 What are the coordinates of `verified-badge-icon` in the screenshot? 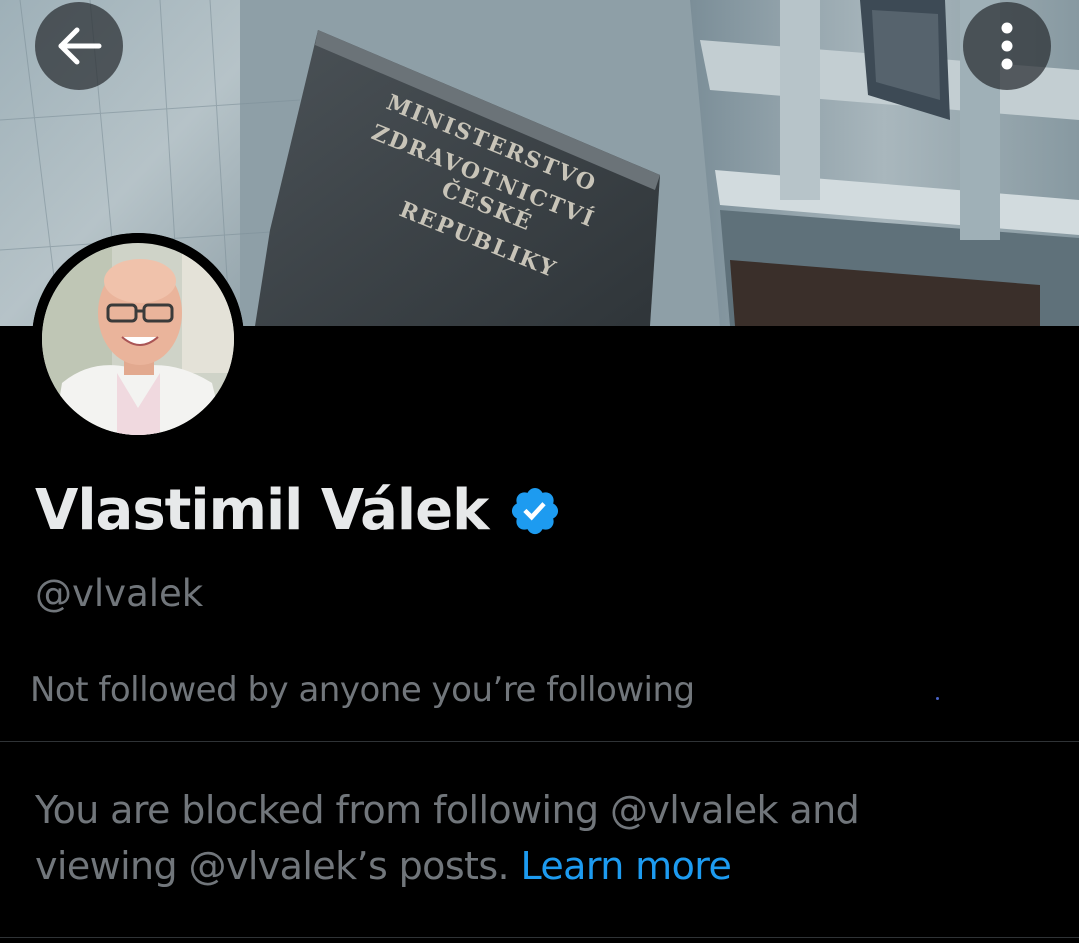 It's located at (535, 511).